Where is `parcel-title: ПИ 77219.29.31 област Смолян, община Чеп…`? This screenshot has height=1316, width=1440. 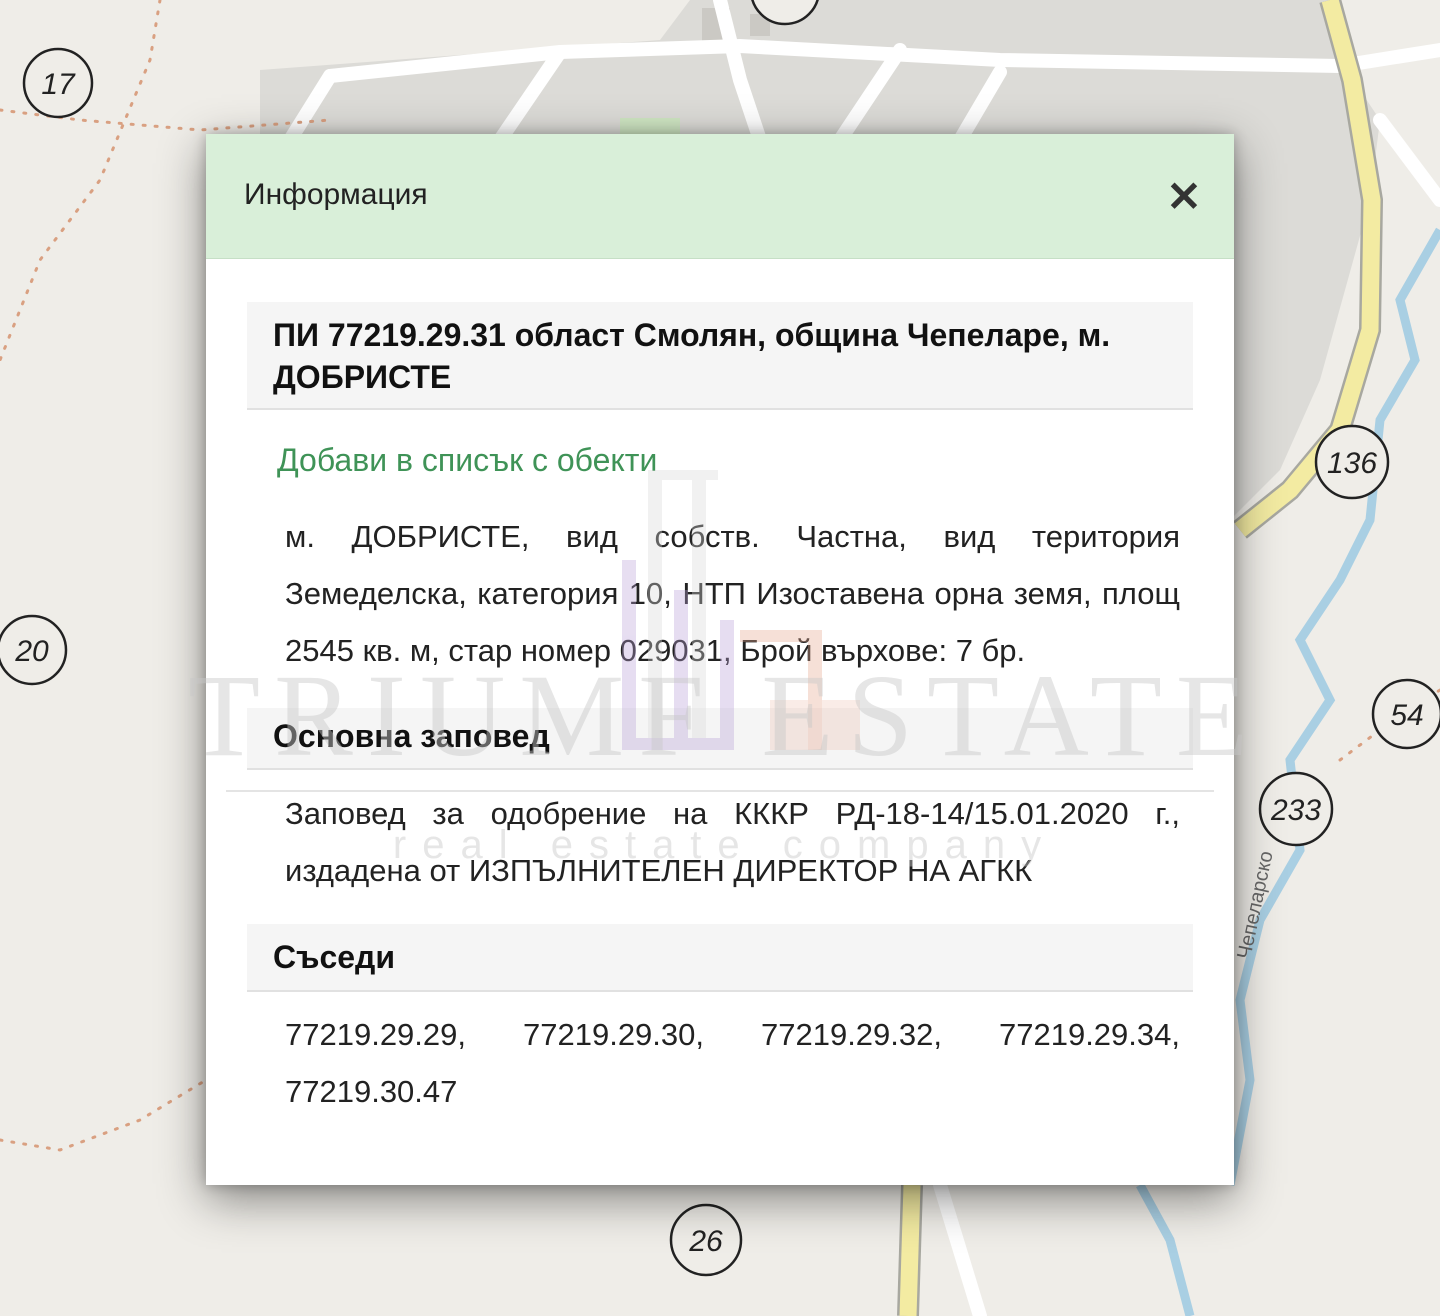
parcel-title: ПИ 77219.29.31 област Смолян, община Чеп… is located at coordinates (720, 356).